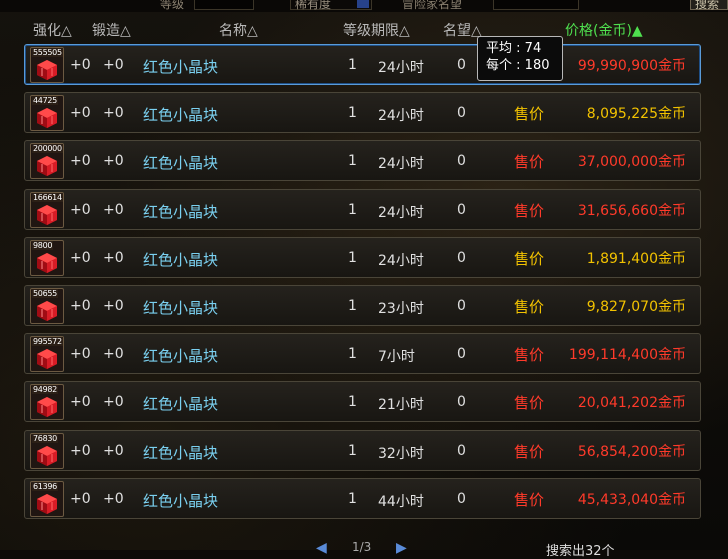 This screenshot has height=559, width=728. I want to click on price-value: 8,095,225金币, so click(636, 114).